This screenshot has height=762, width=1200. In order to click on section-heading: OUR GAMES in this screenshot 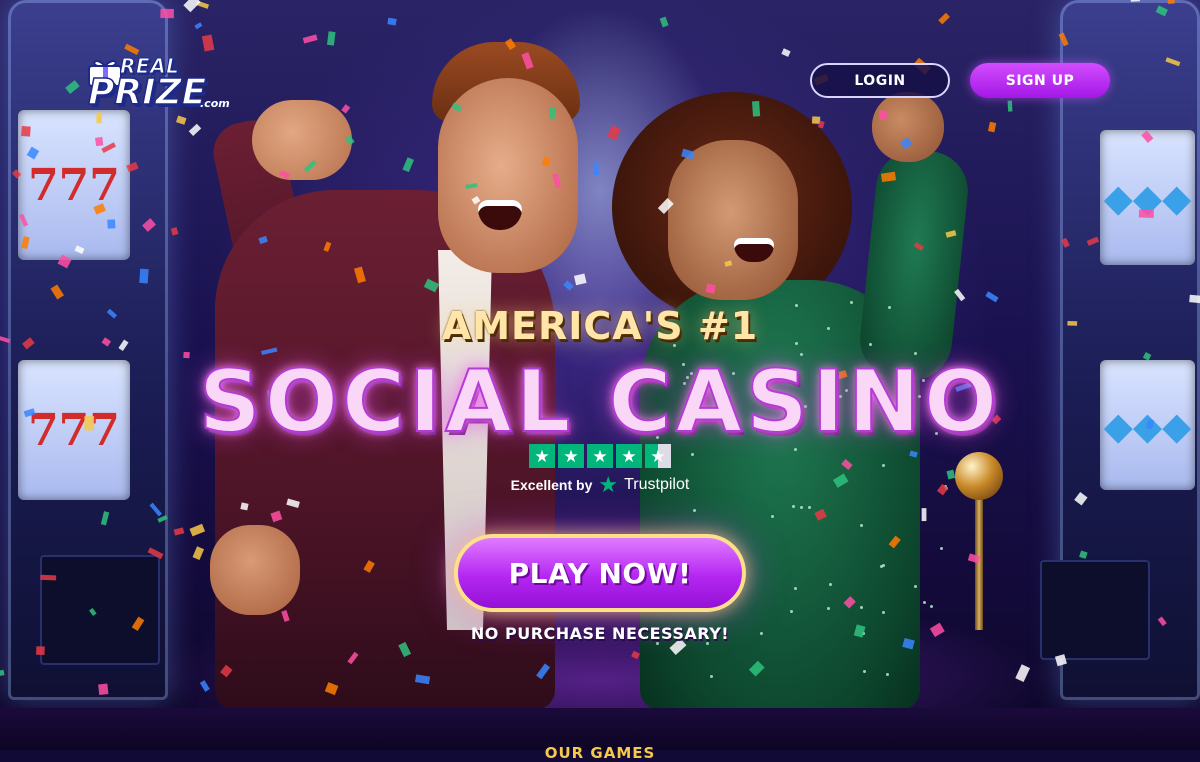, I will do `click(600, 753)`.